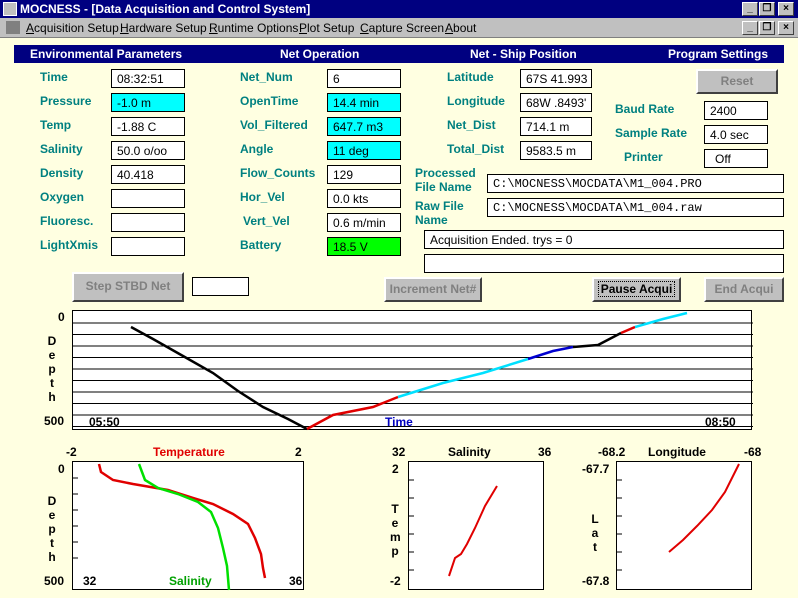  What do you see at coordinates (612, 452) in the screenshot?
I see `lon-plot-x-left: -68.2` at bounding box center [612, 452].